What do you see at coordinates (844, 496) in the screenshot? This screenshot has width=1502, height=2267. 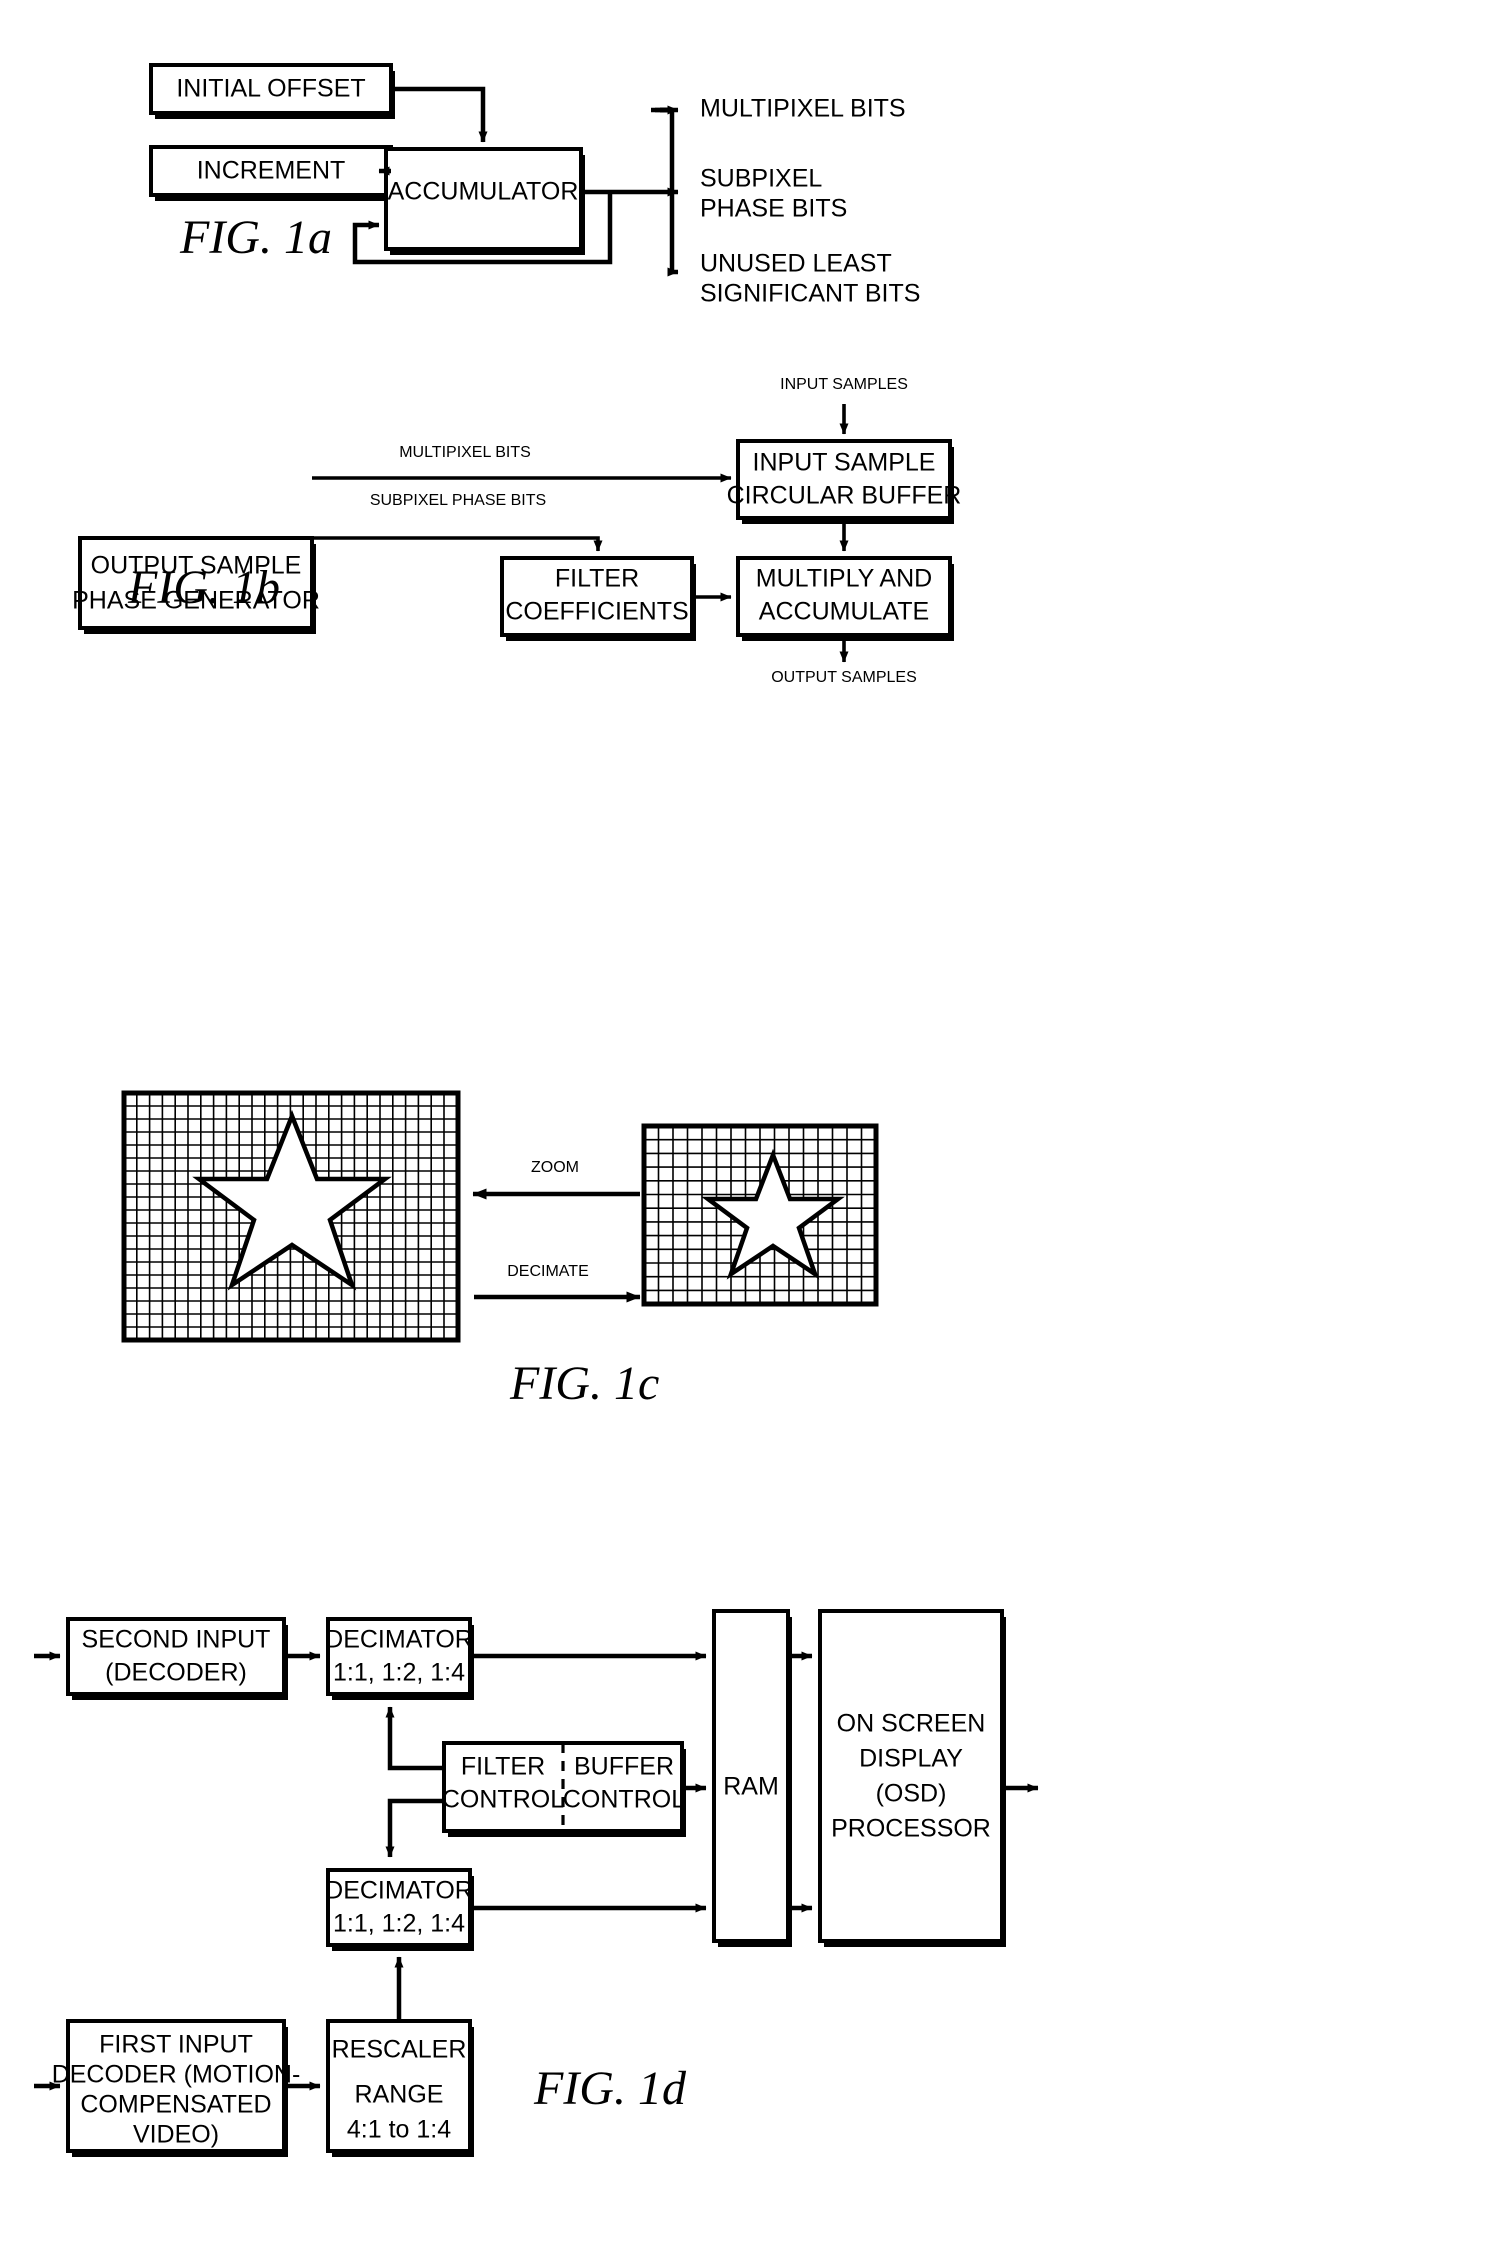 I see `circular-buffer-label-line2: CIRCULAR BUFFER` at bounding box center [844, 496].